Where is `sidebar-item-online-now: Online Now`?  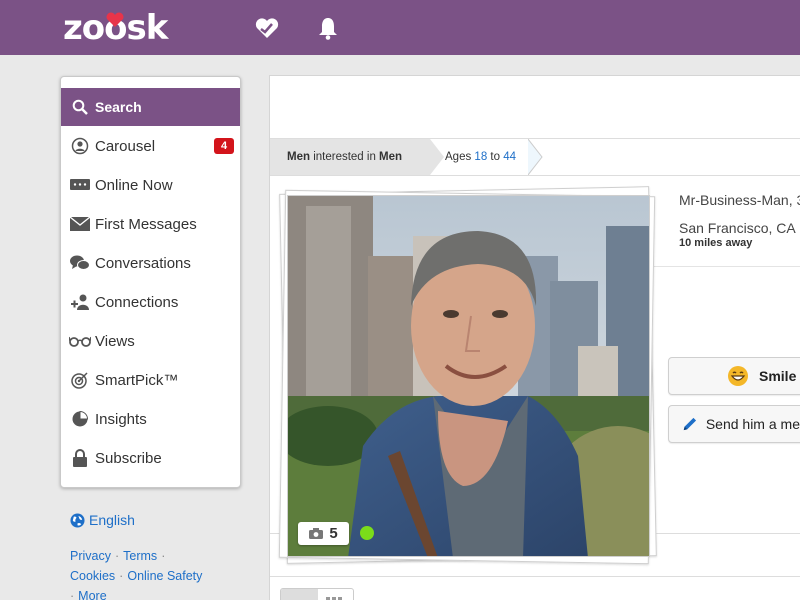
sidebar-item-online-now: Online Now is located at coordinates (150, 185).